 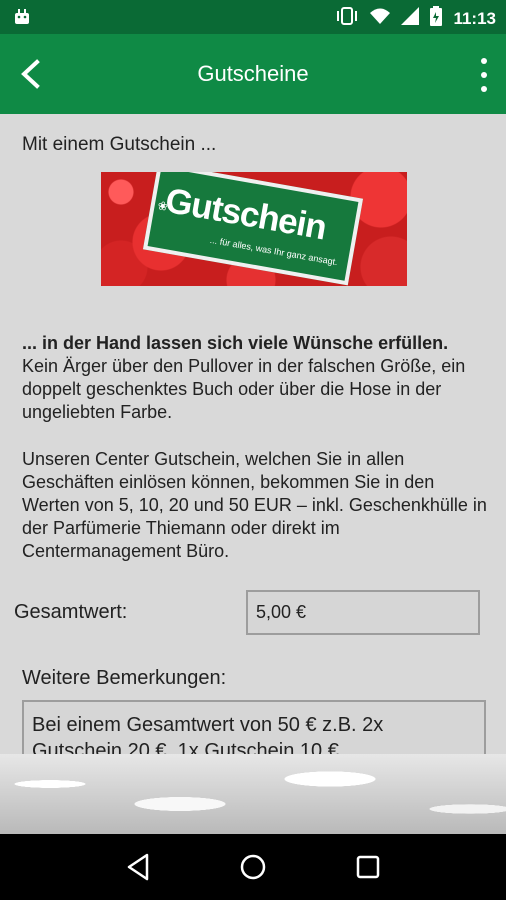 I want to click on app-bar: Gutscheine, so click(x=253, y=74).